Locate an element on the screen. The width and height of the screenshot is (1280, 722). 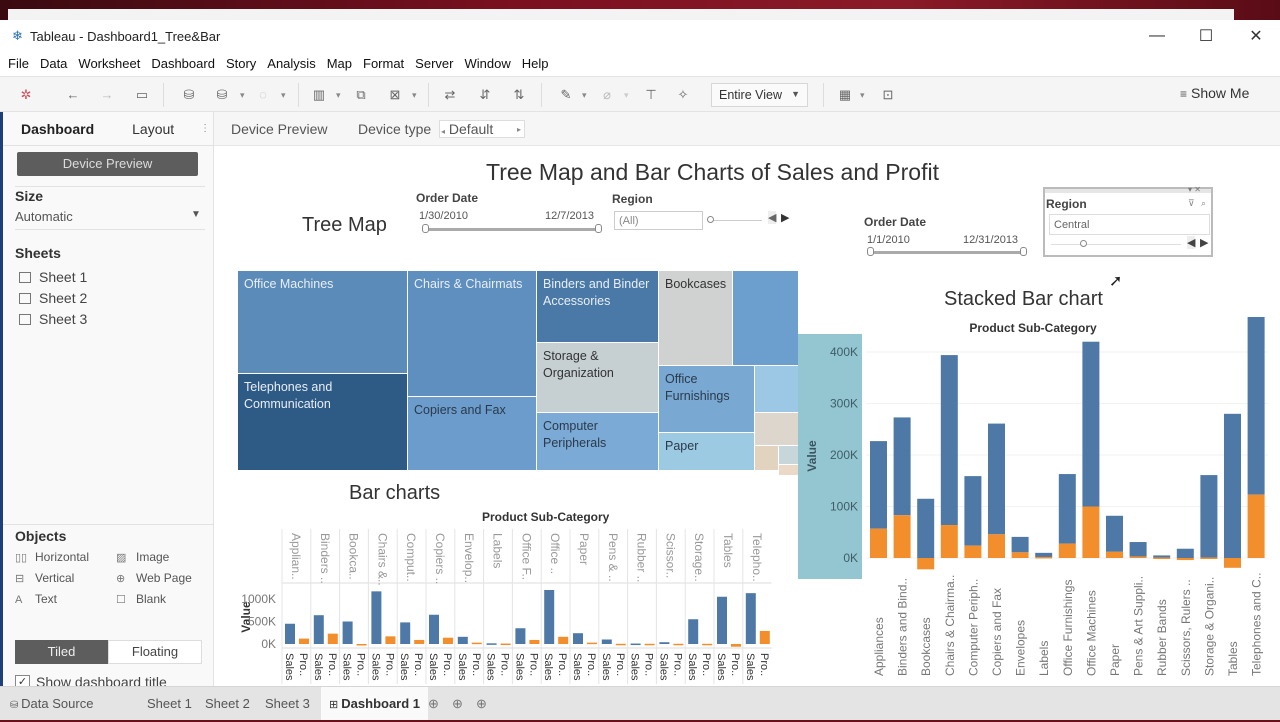
treemap-cell: Copiers and Fax is located at coordinates (472, 434).